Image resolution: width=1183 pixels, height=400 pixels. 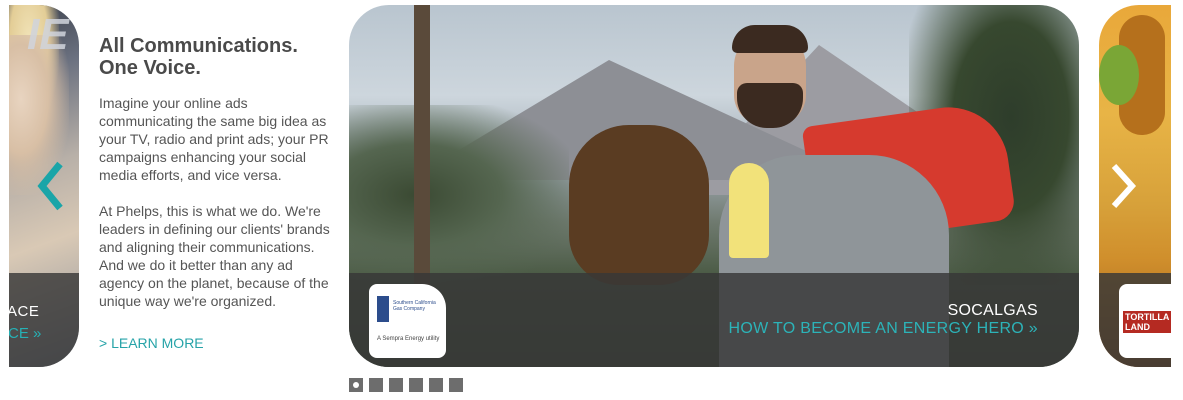 What do you see at coordinates (749, 210) in the screenshot?
I see `slide-image-ribbon` at bounding box center [749, 210].